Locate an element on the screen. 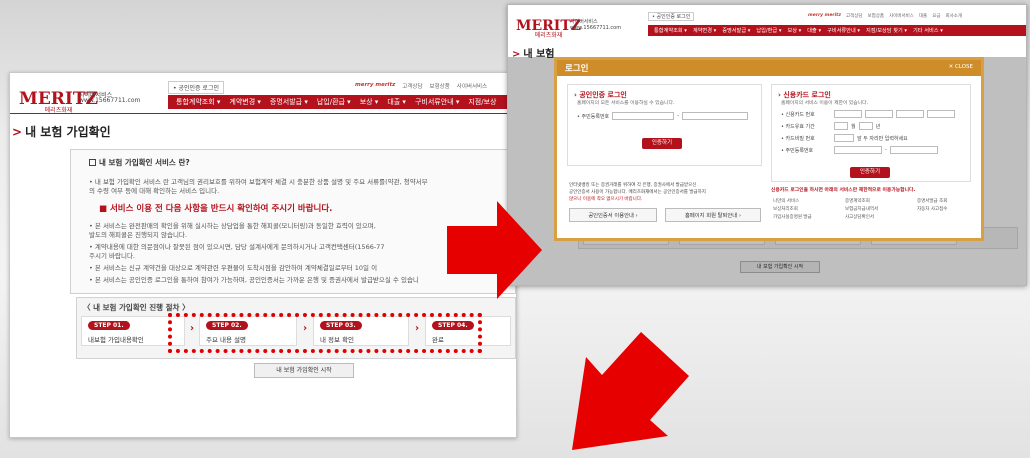  down-left-arrow-icon is located at coordinates (630, 391).